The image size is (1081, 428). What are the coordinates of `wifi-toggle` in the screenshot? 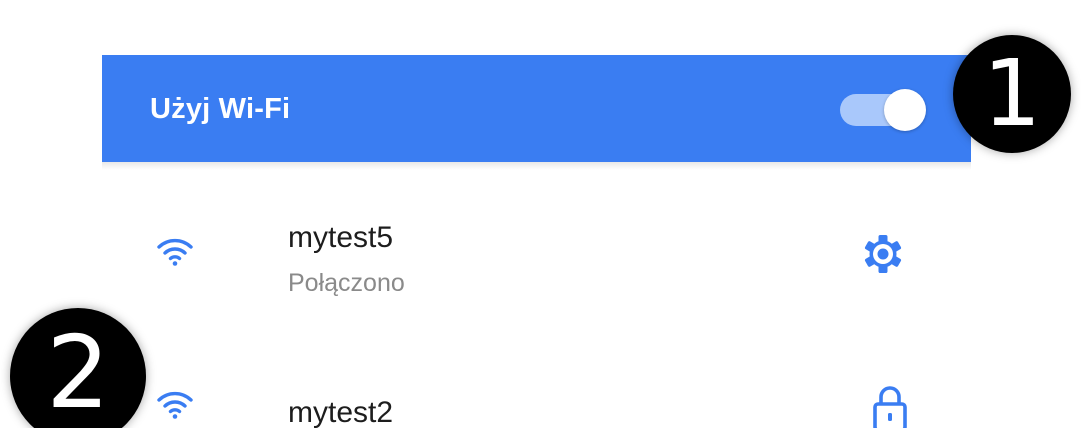 It's located at (884, 109).